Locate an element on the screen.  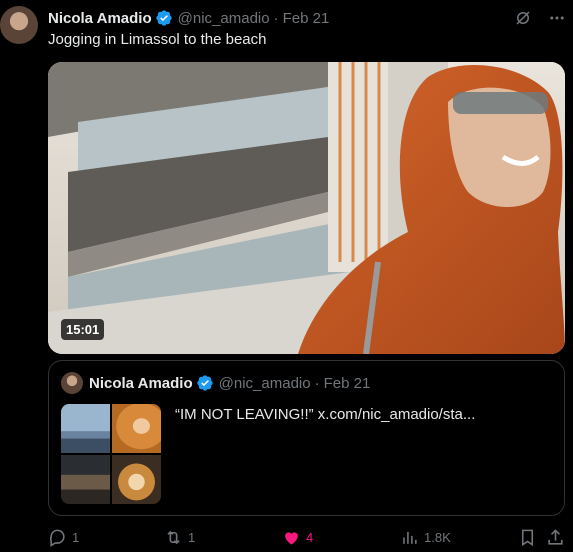
tweet-header: Nicola Amadio @nic_amadio · Feb 21 is located at coordinates (188, 18).